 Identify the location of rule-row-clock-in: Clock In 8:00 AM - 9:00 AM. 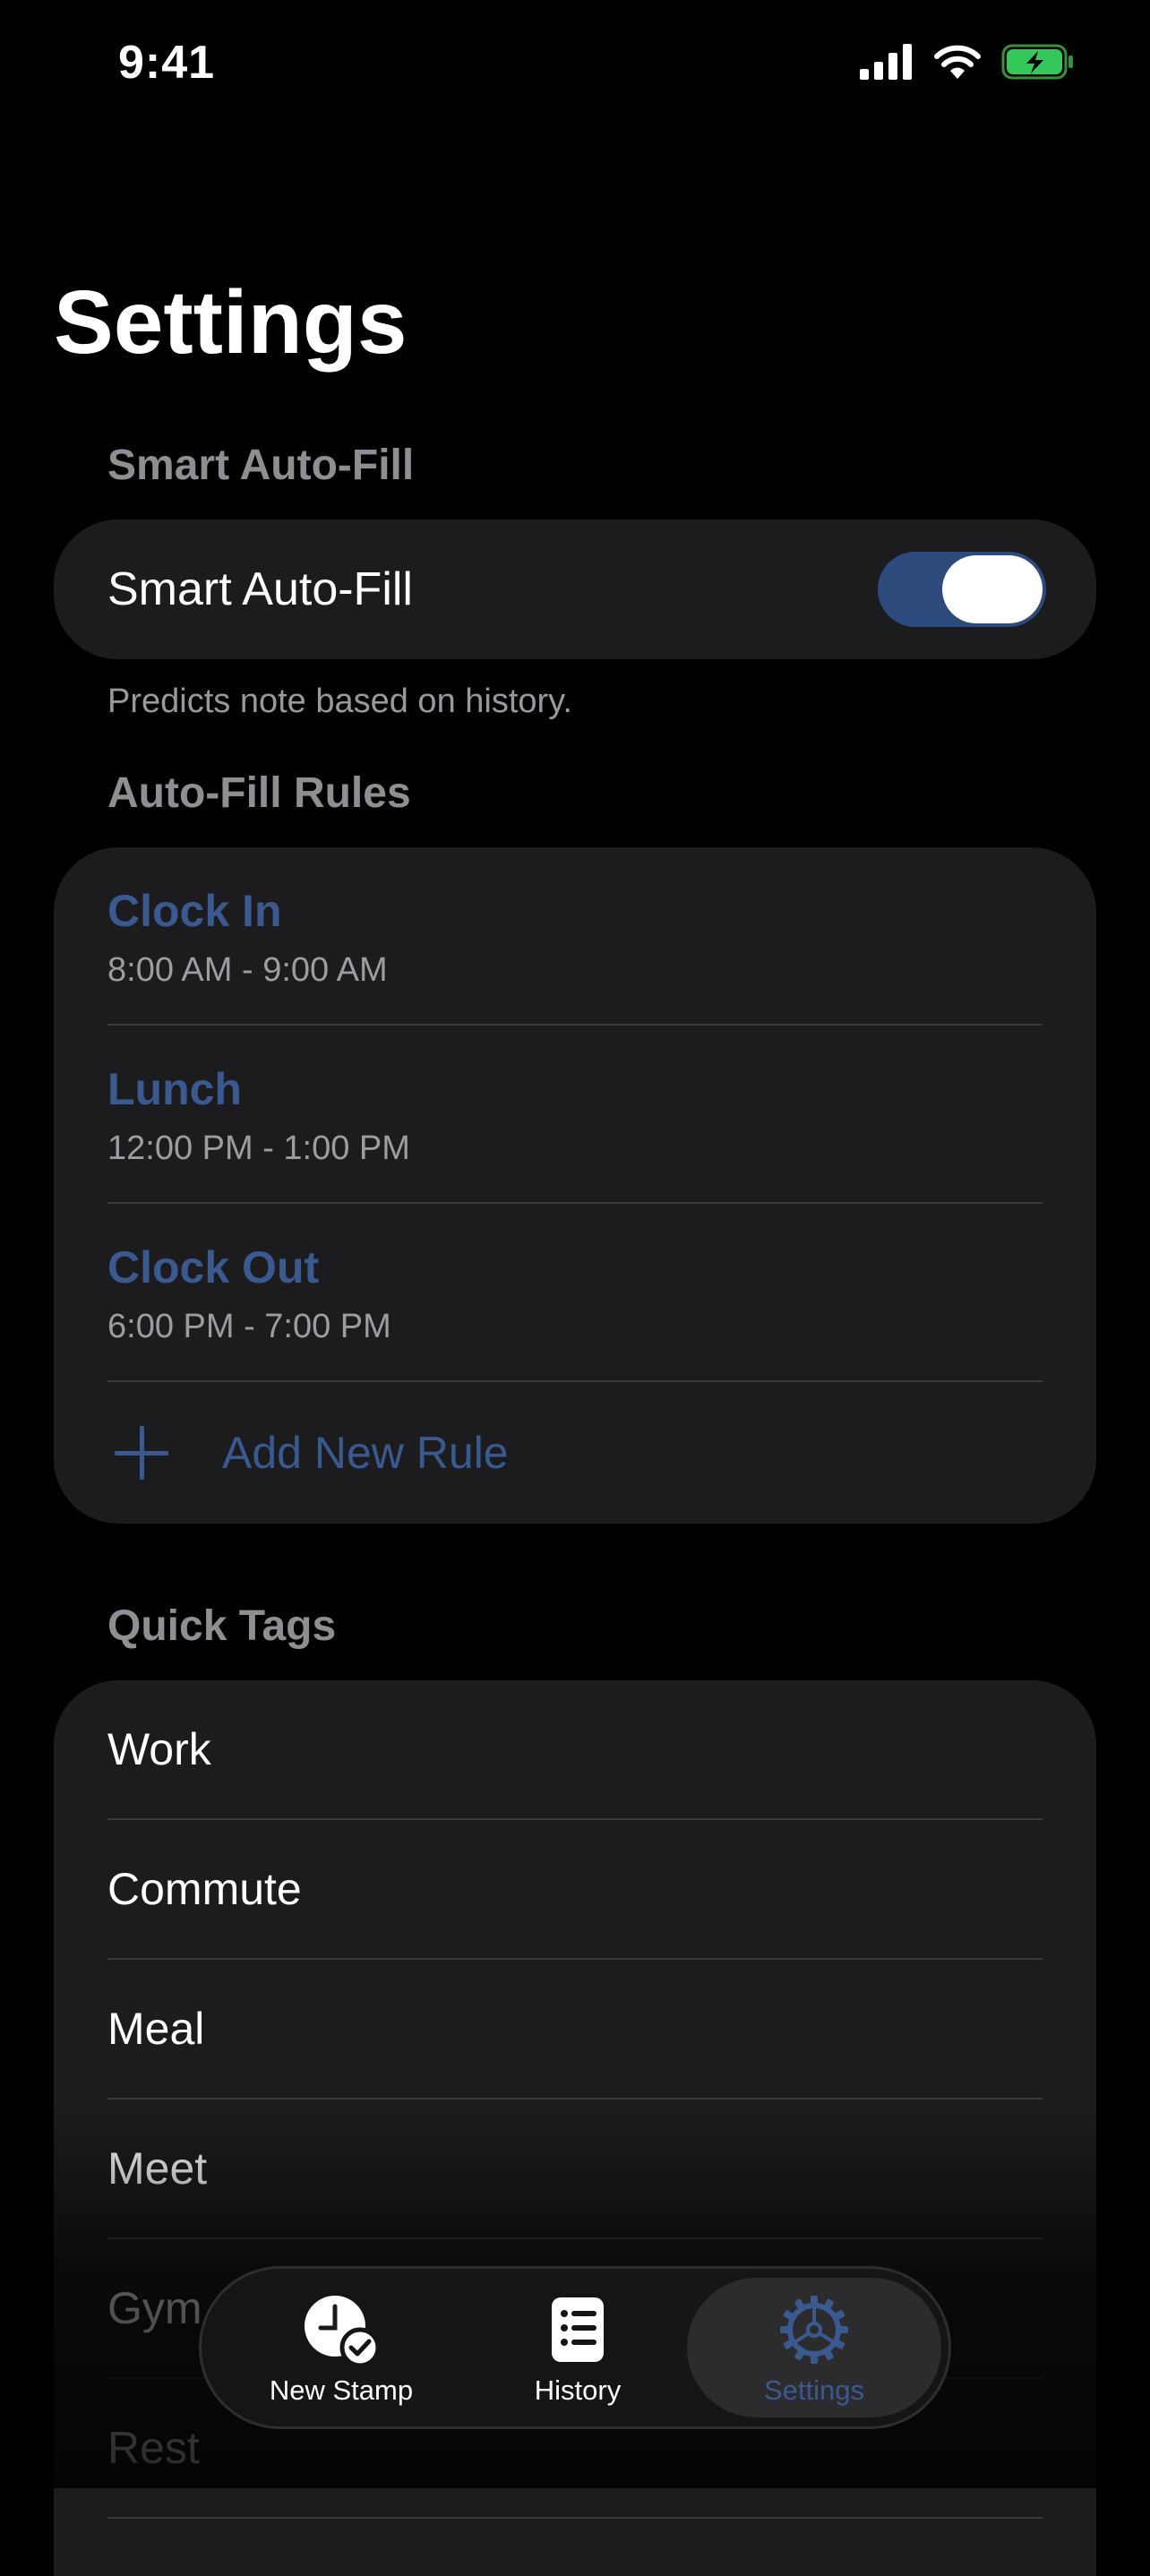
(575, 936).